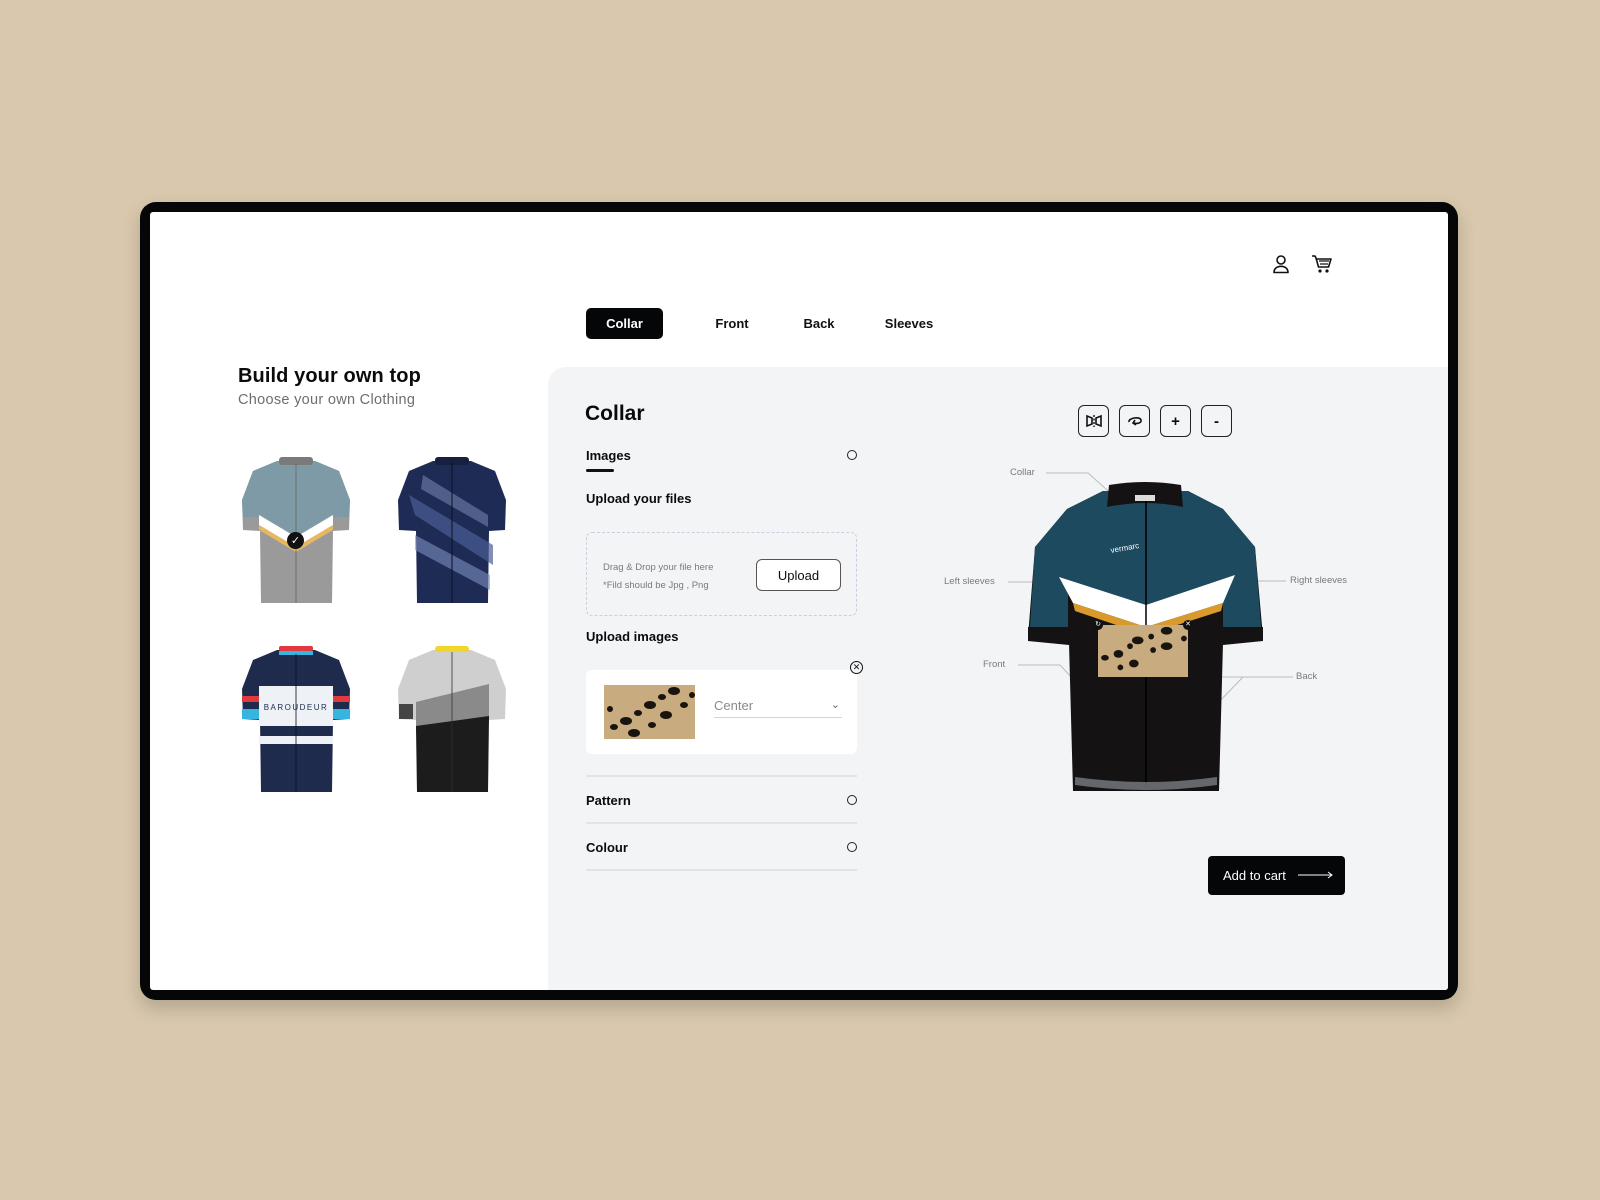 This screenshot has width=1600, height=1200. I want to click on tab-front: Front, so click(732, 323).